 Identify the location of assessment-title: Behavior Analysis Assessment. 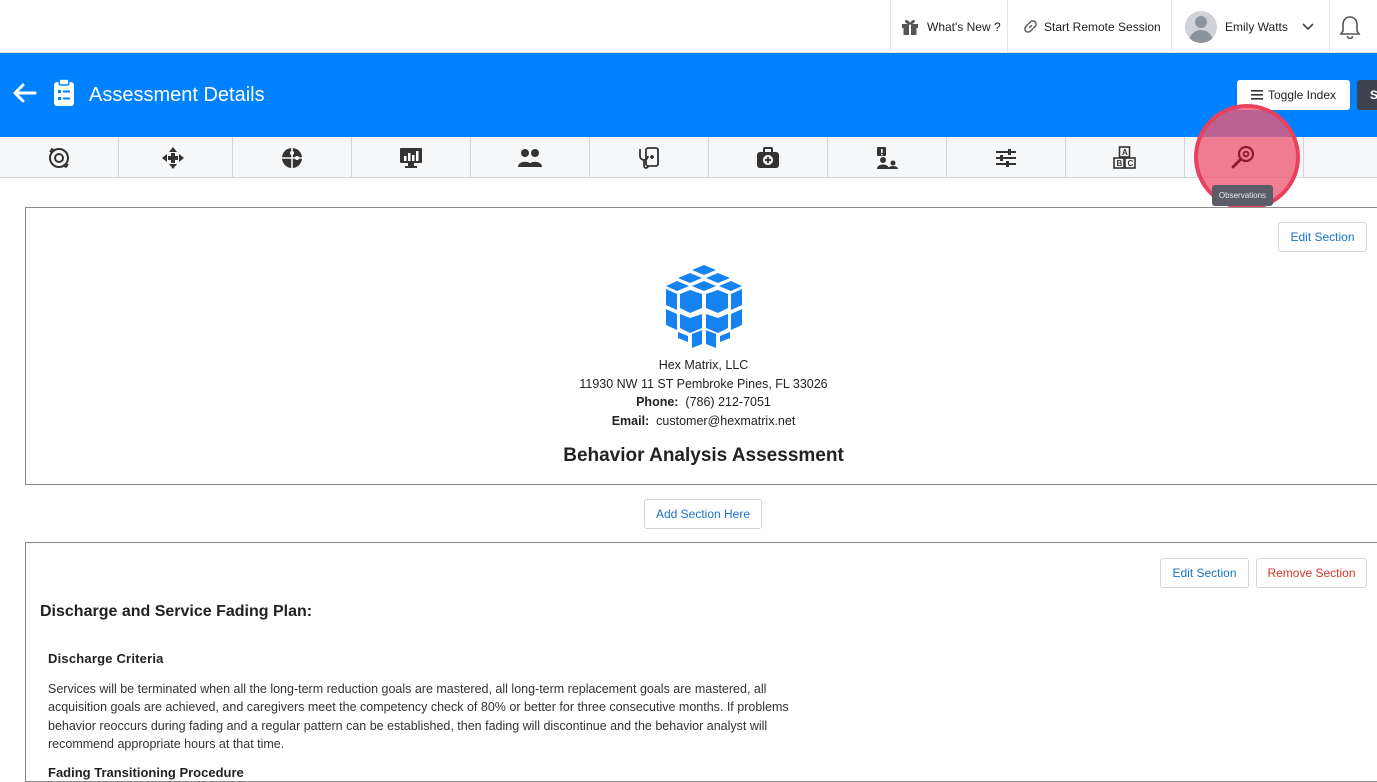
(703, 455).